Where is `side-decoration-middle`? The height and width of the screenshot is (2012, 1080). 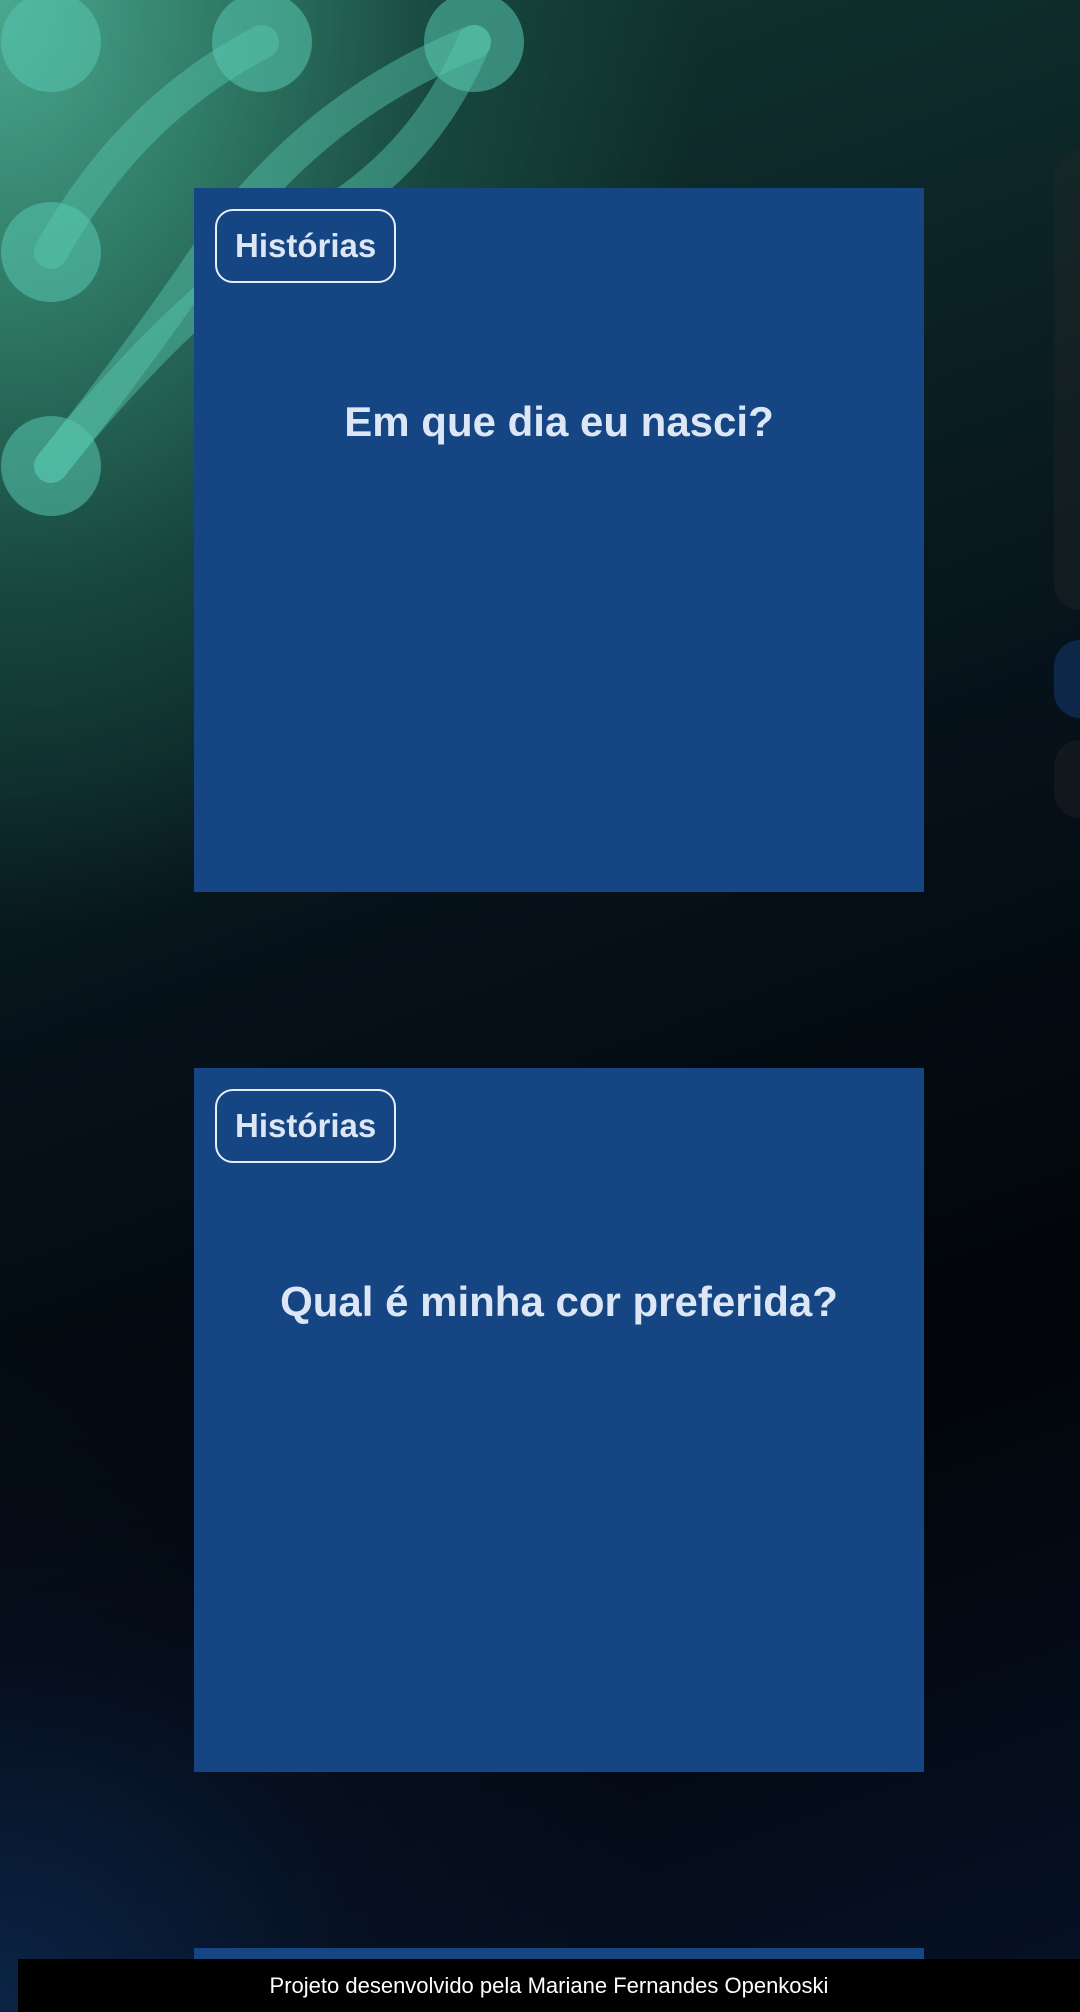
side-decoration-middle is located at coordinates (1067, 679).